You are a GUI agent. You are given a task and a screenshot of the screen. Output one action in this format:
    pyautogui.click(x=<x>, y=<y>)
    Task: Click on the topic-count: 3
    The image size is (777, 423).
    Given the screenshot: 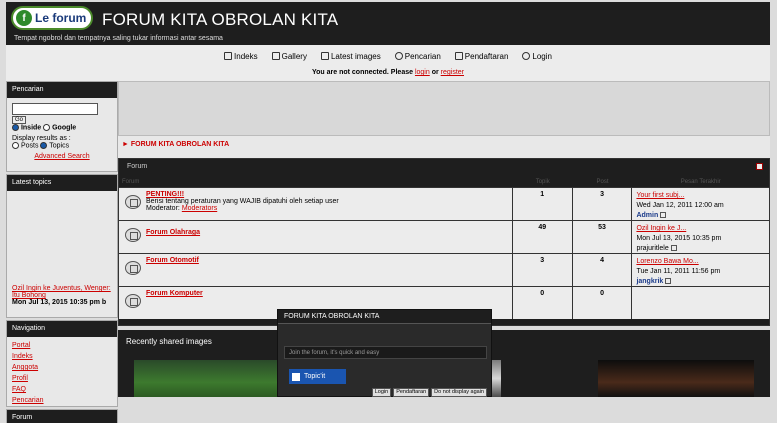 What is the action you would take?
    pyautogui.click(x=542, y=270)
    